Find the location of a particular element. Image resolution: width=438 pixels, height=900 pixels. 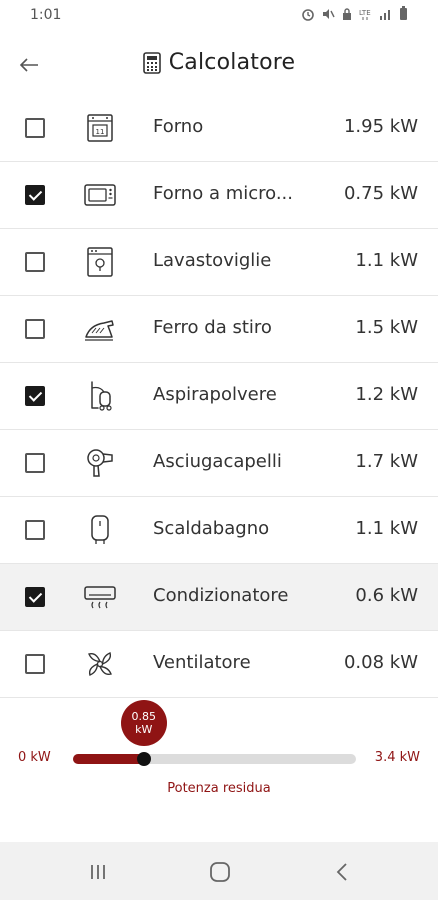

page-title: Calcolatore is located at coordinates (232, 62).